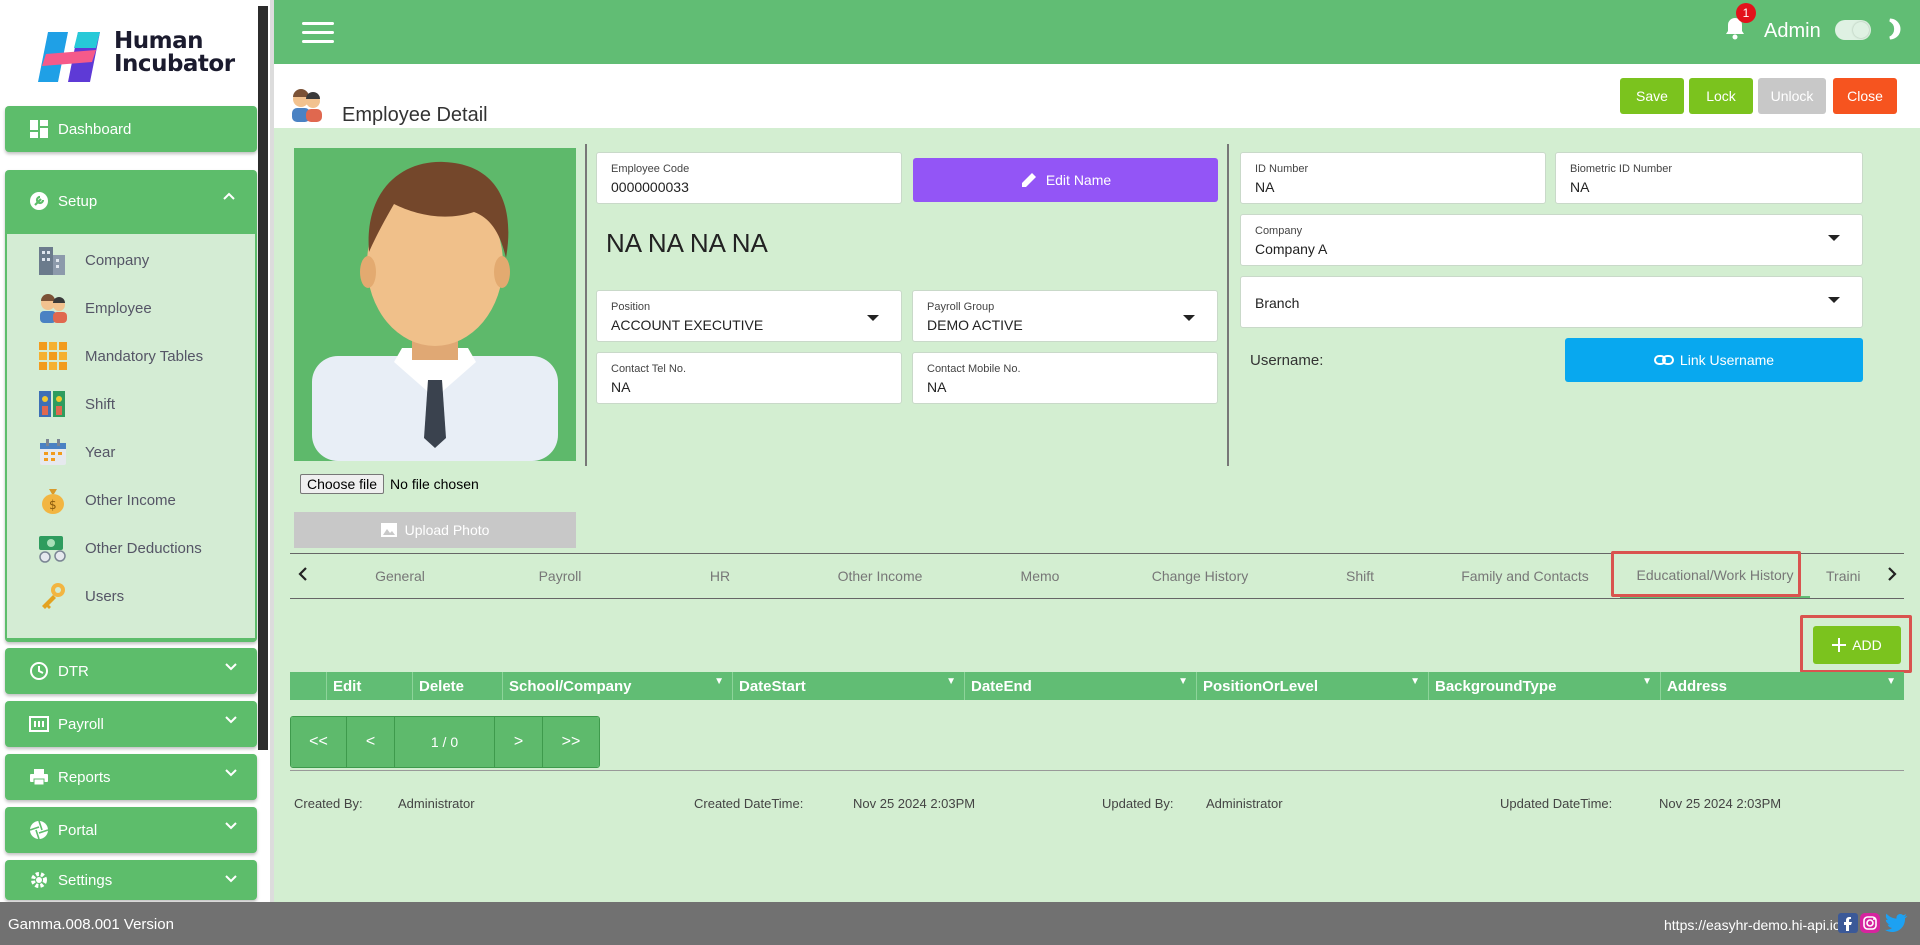 The image size is (1920, 945). Describe the element at coordinates (1870, 923) in the screenshot. I see `instagram-icon` at that location.